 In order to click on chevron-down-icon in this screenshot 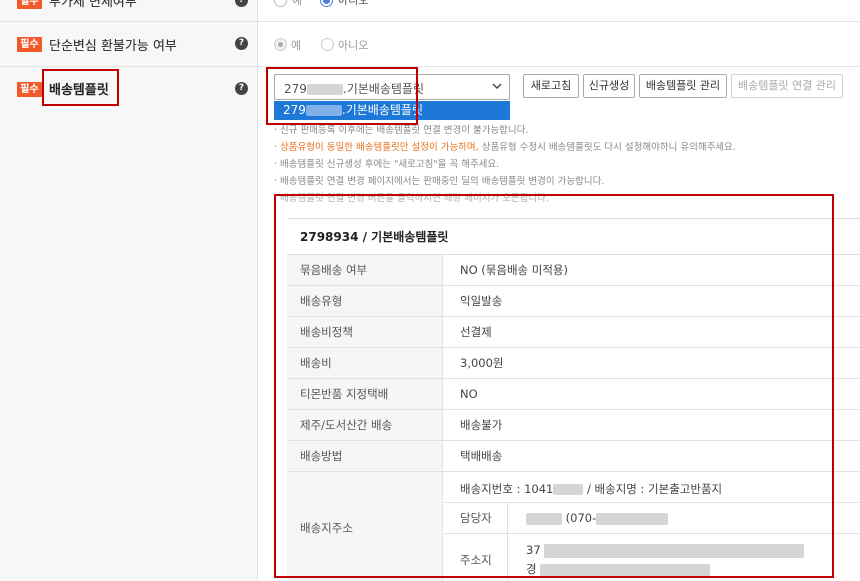, I will do `click(497, 86)`.